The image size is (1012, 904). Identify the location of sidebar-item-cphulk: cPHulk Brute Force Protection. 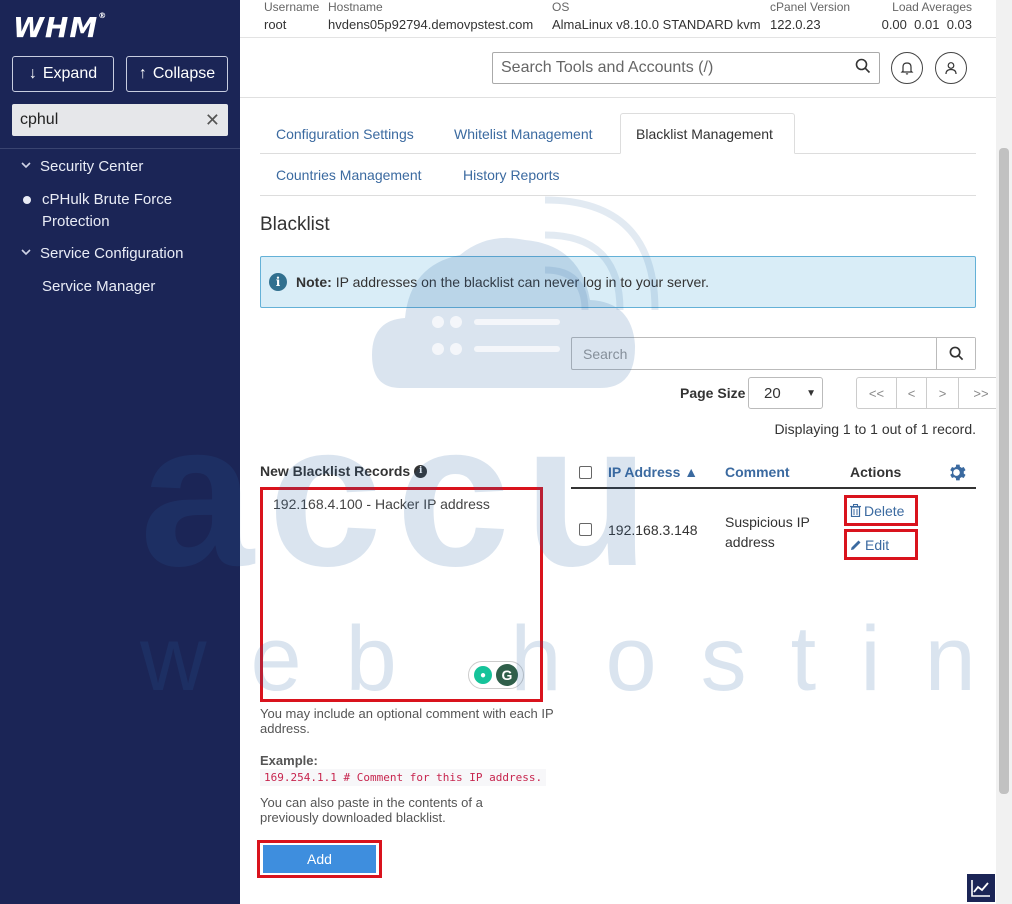
(120, 211).